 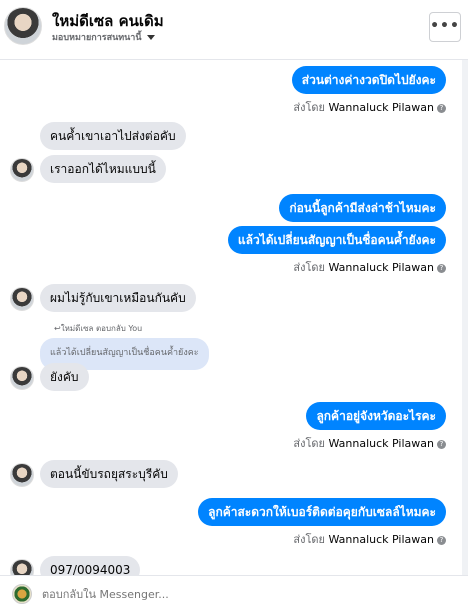 I want to click on assign-conversation-dropdown: มอบหมายการสนทนานี้, so click(x=103, y=37).